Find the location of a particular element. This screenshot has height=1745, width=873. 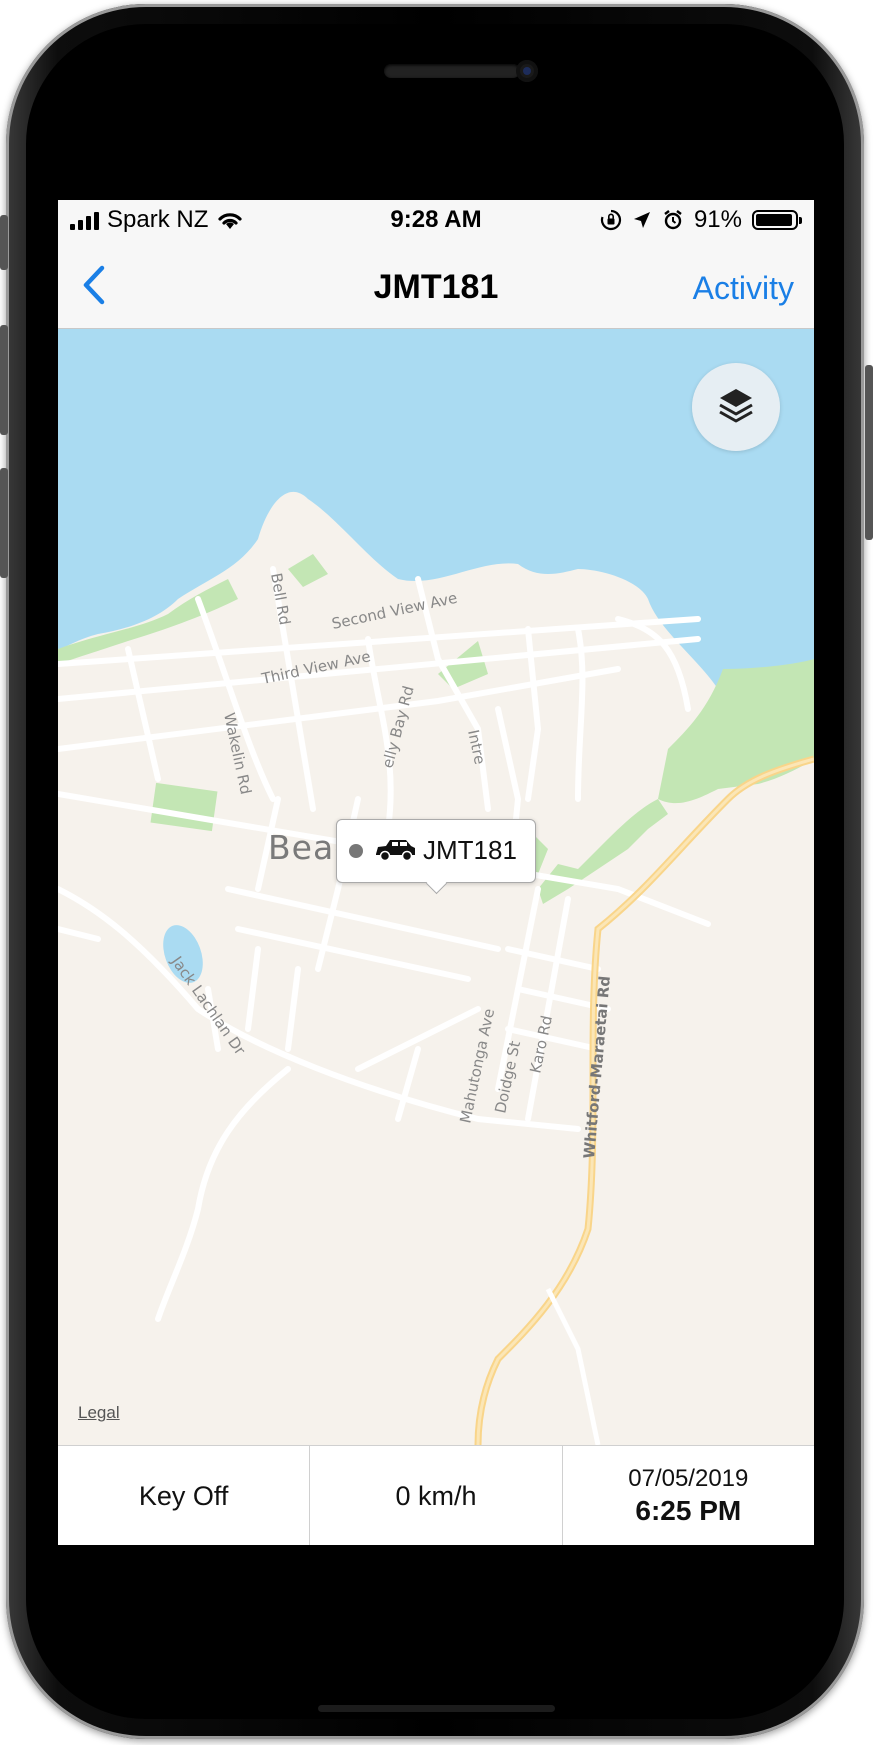

vehicle-status-bar: Key Off 0 km/h 07/05/2019 6:25 PM is located at coordinates (436, 1495).